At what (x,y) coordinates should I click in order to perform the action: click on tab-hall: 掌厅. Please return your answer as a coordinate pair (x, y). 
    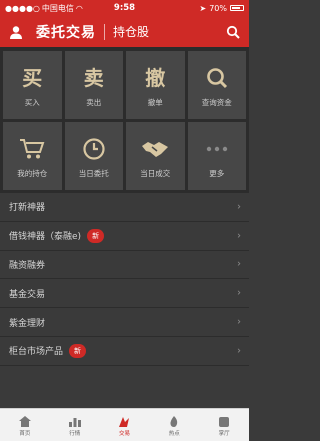
    Looking at the image, I should click on (224, 425).